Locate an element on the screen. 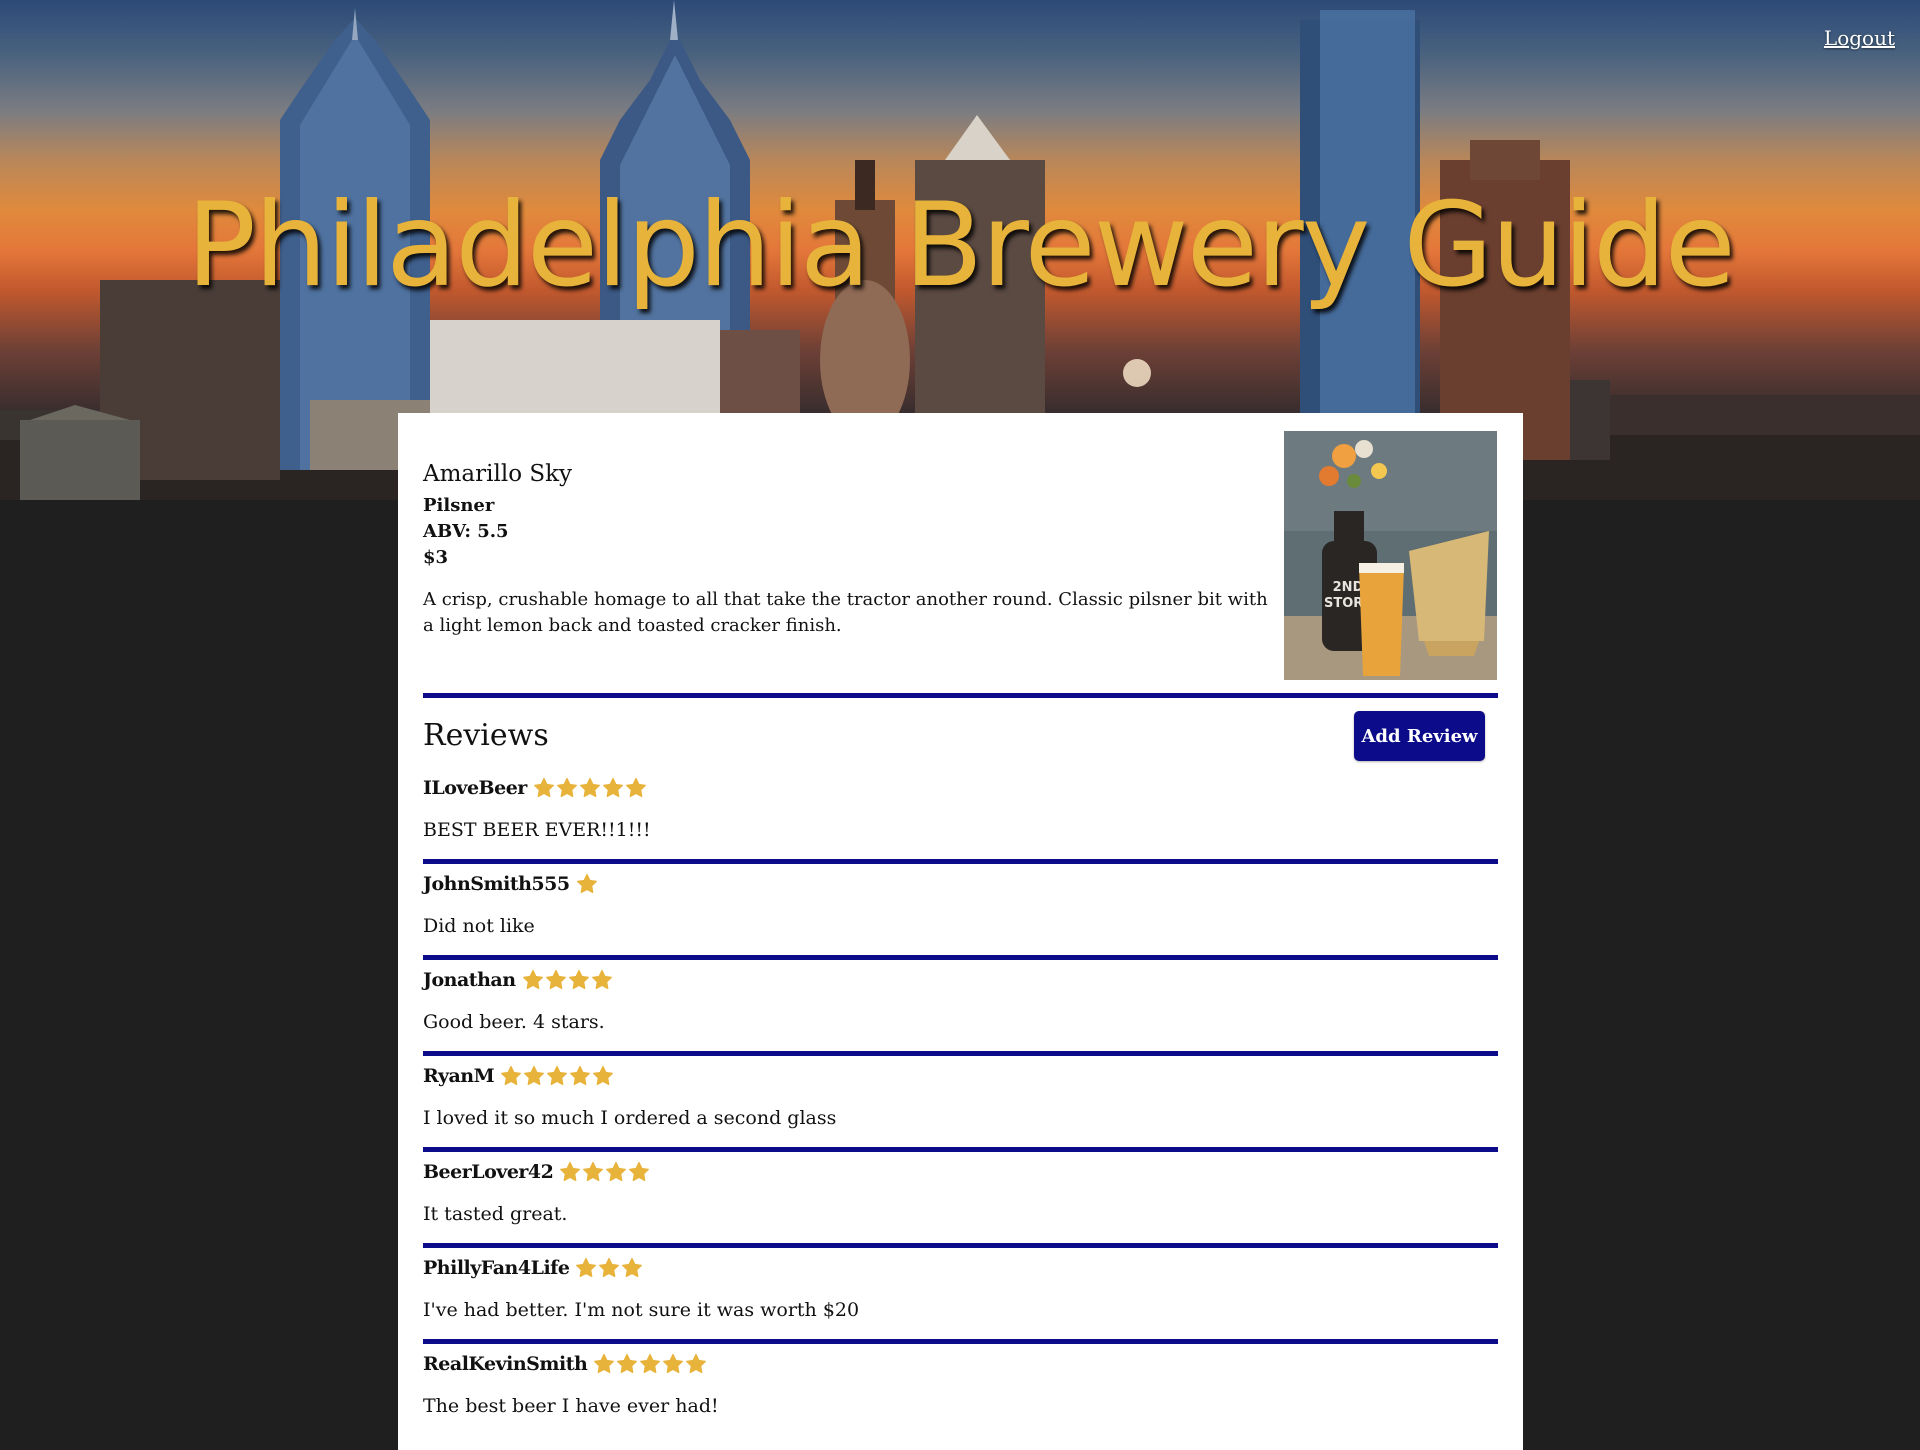  review-username: RealKevinSmith is located at coordinates (505, 1364).